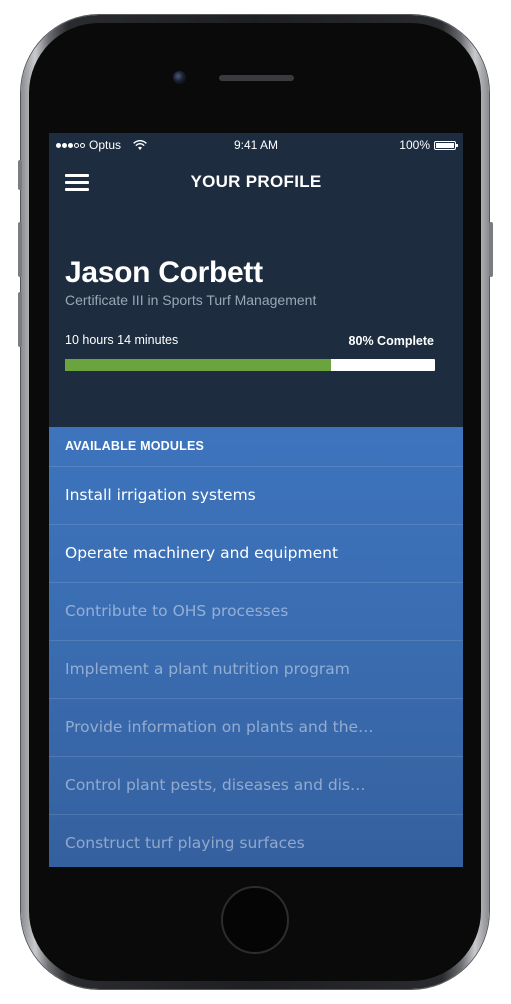  I want to click on page-title: YOUR PROFILE, so click(256, 181).